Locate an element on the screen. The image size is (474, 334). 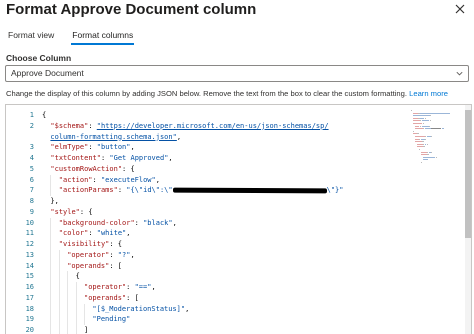
close-icon is located at coordinates (460, 9).